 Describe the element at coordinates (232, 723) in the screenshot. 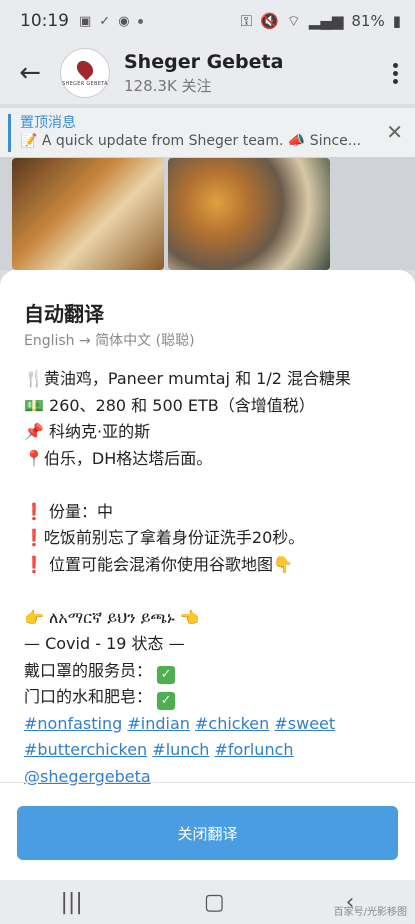

I see `hashtag-link: #chicken` at that location.